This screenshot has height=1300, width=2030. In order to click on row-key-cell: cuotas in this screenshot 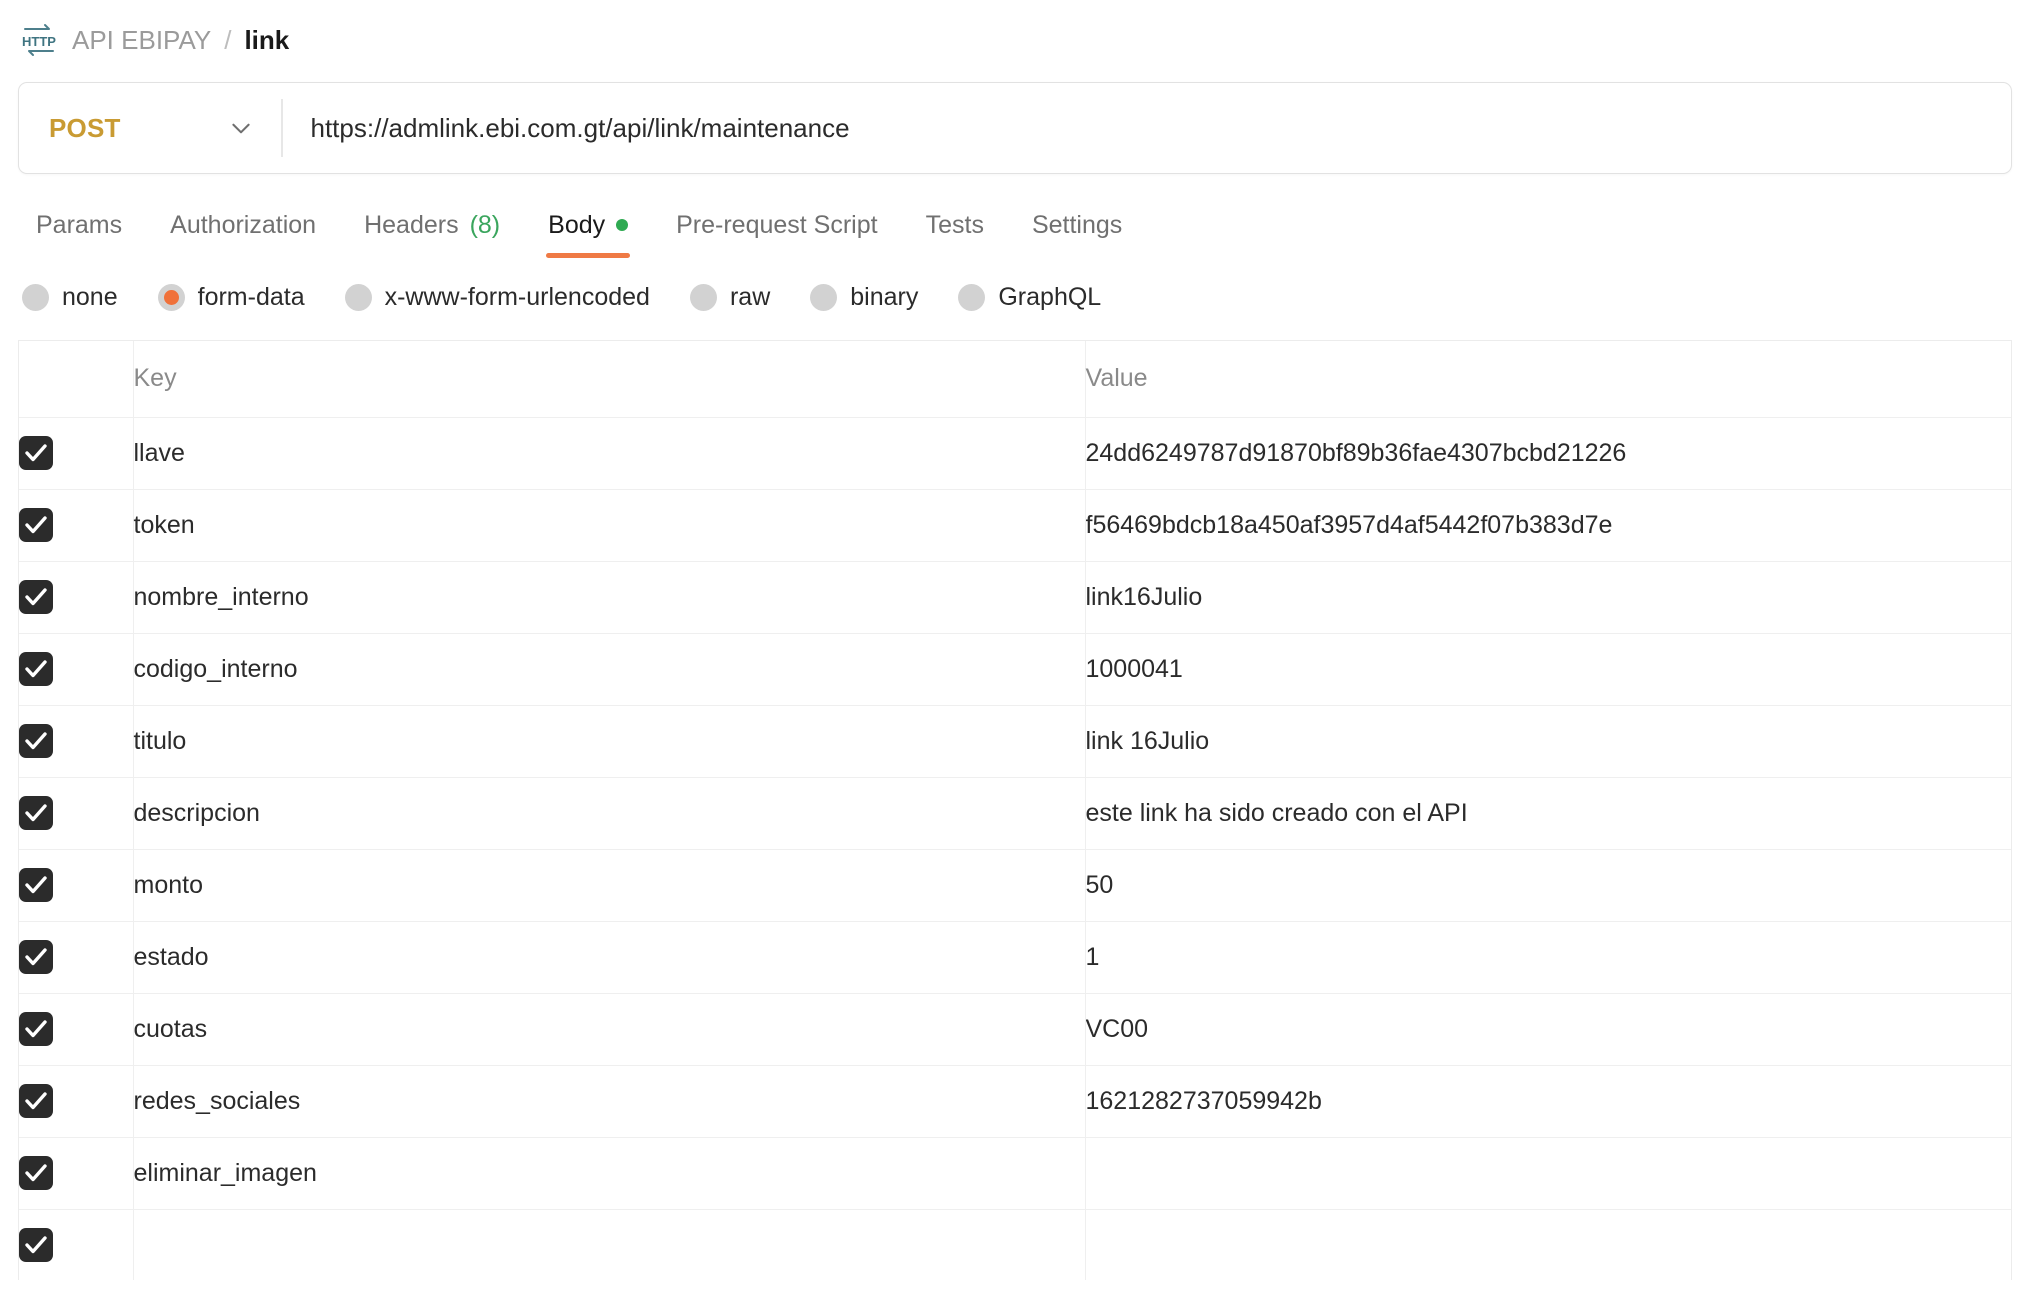, I will do `click(609, 1029)`.